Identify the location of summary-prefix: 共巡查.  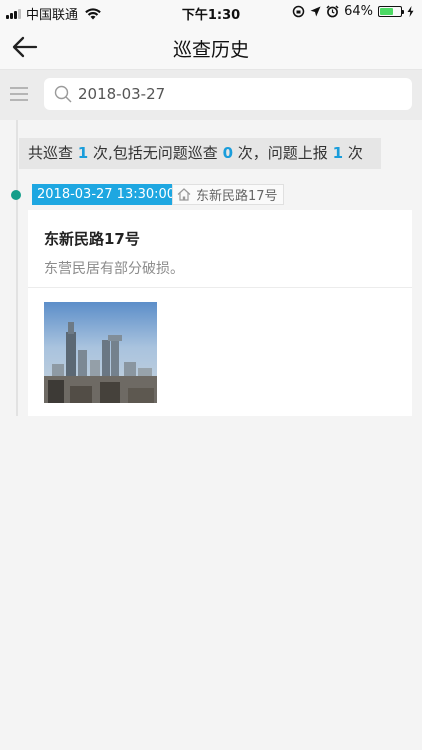
(51, 153).